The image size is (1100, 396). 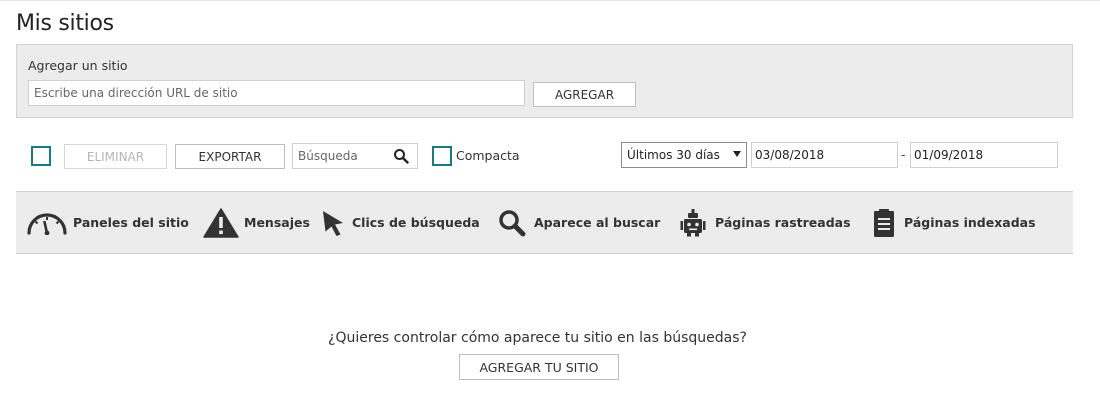 I want to click on tab-label: Mensajes, so click(x=277, y=222).